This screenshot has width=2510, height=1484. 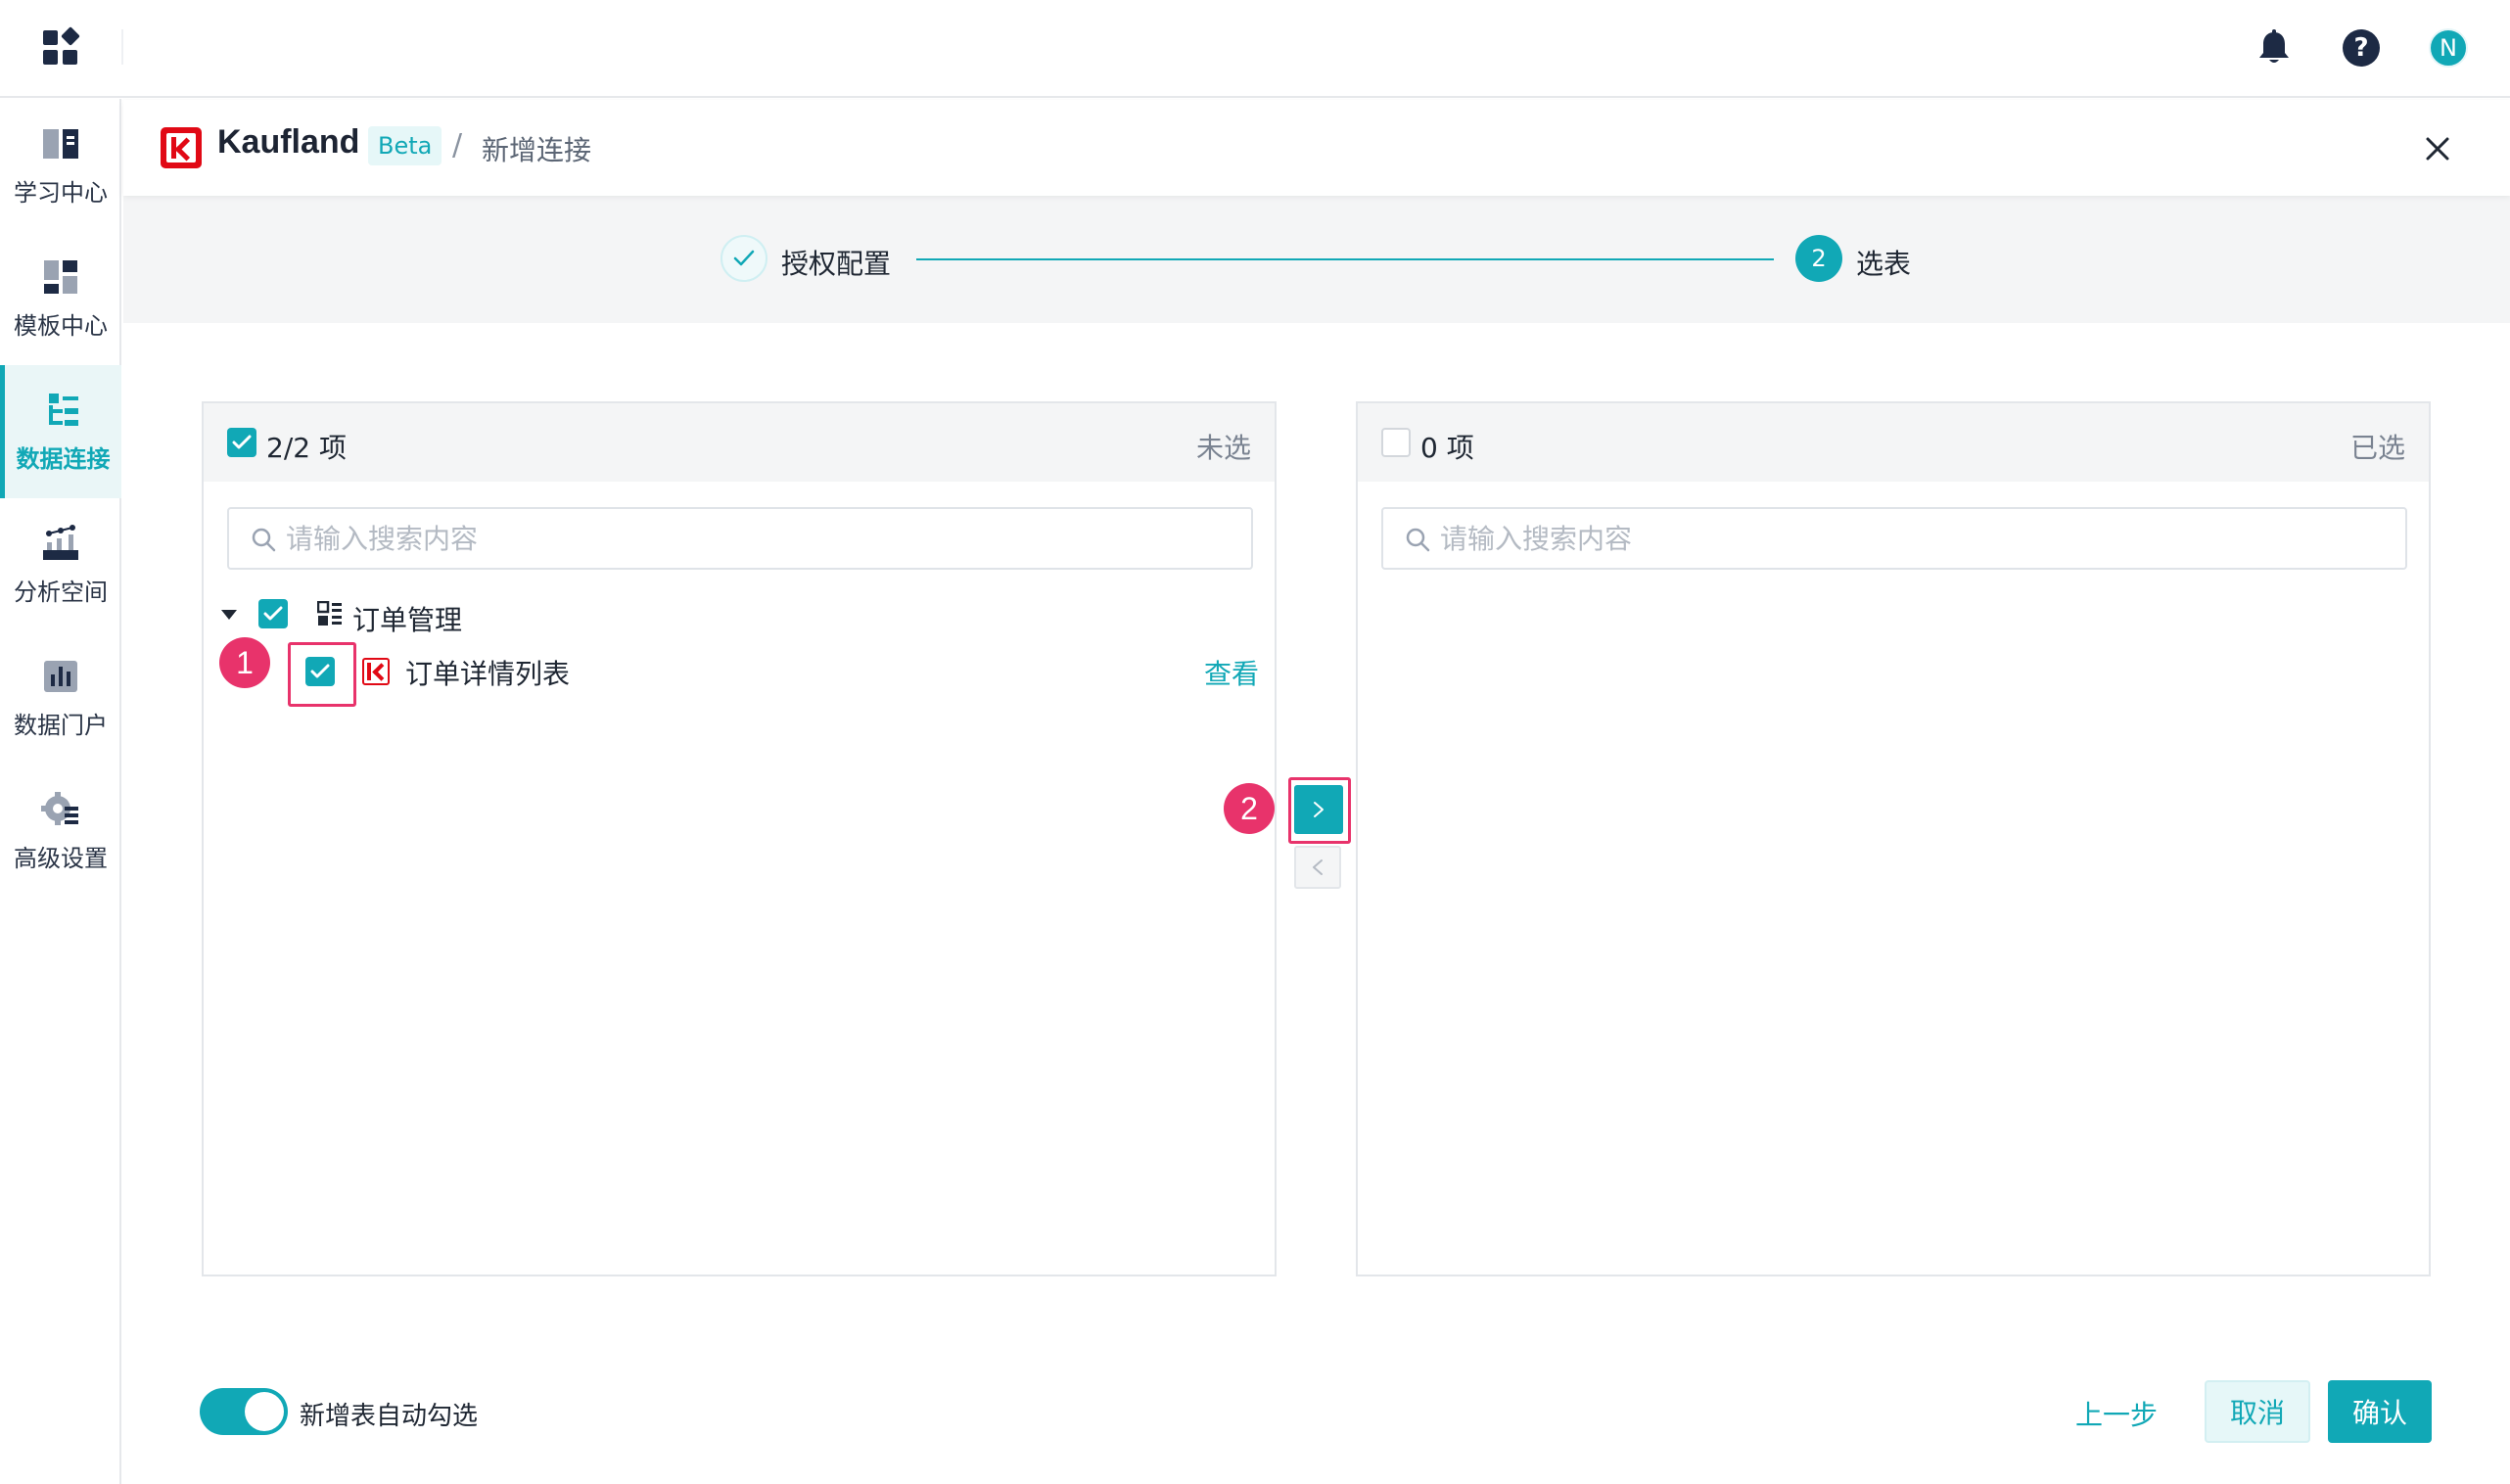 What do you see at coordinates (306, 448) in the screenshot?
I see `item-count: 2/2 项` at bounding box center [306, 448].